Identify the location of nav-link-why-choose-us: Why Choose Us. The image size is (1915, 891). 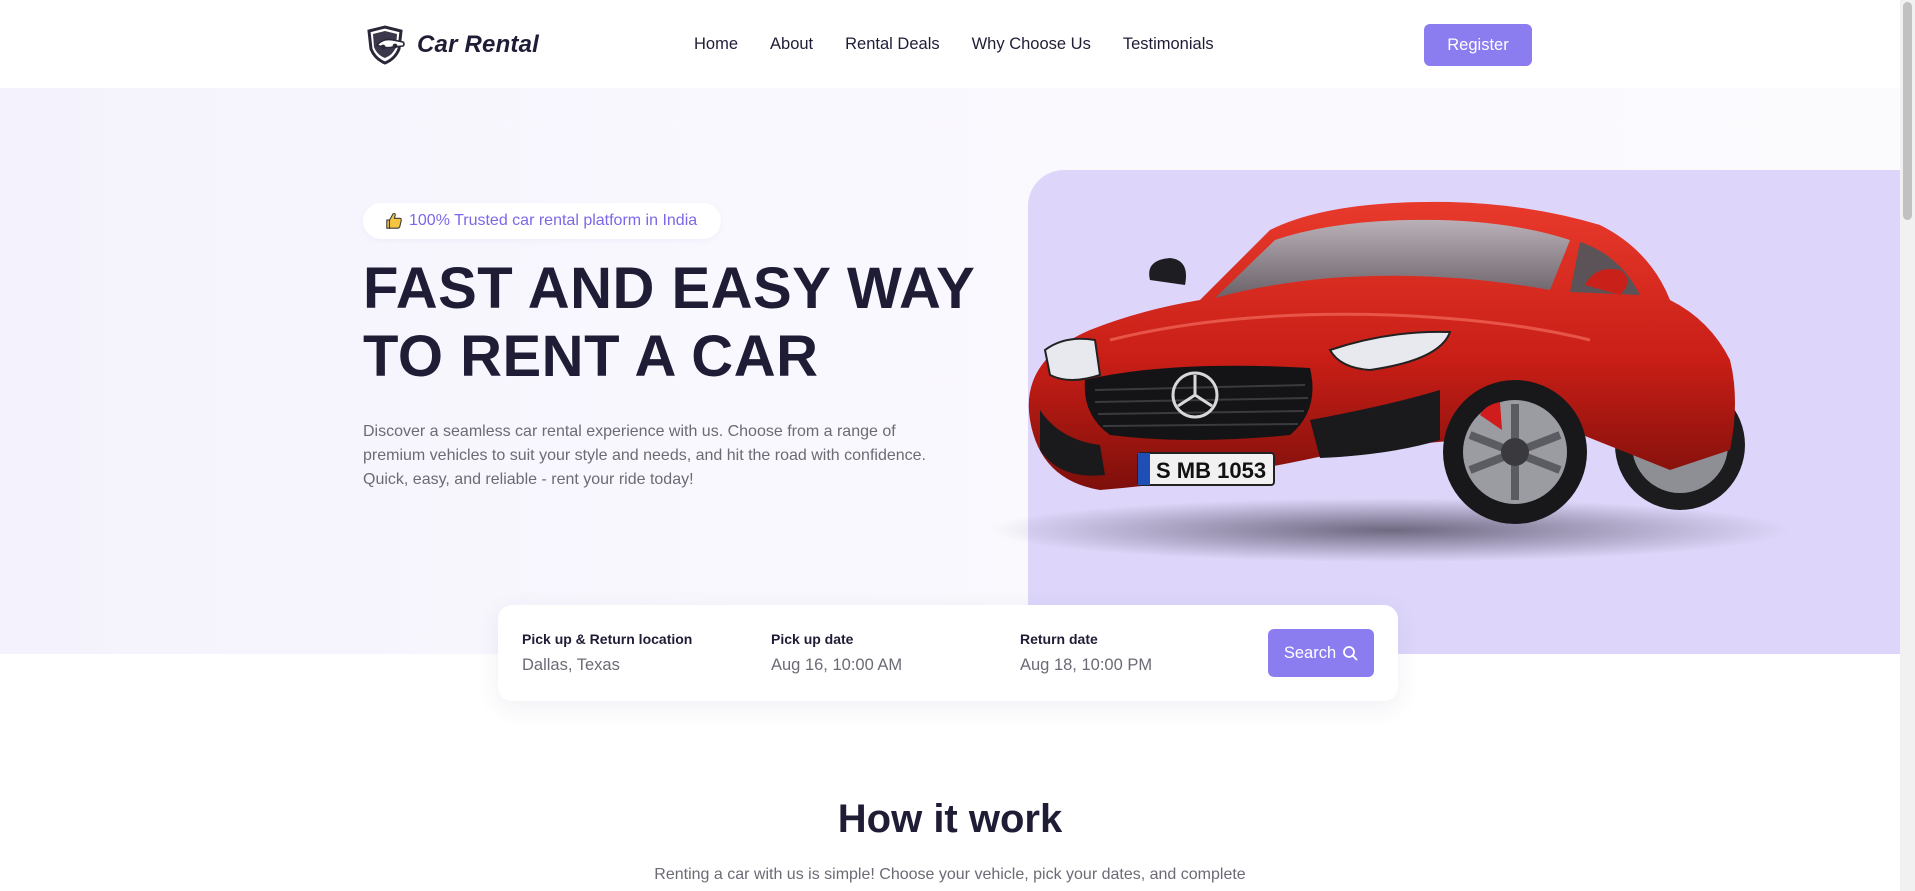
(1031, 44).